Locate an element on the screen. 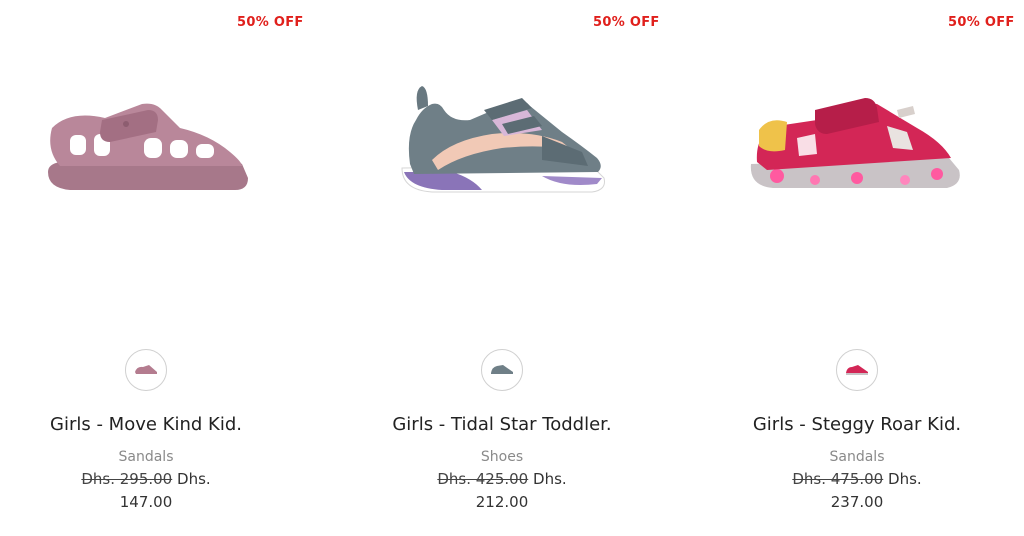  original-price: Dhs. 425.00 is located at coordinates (483, 479).